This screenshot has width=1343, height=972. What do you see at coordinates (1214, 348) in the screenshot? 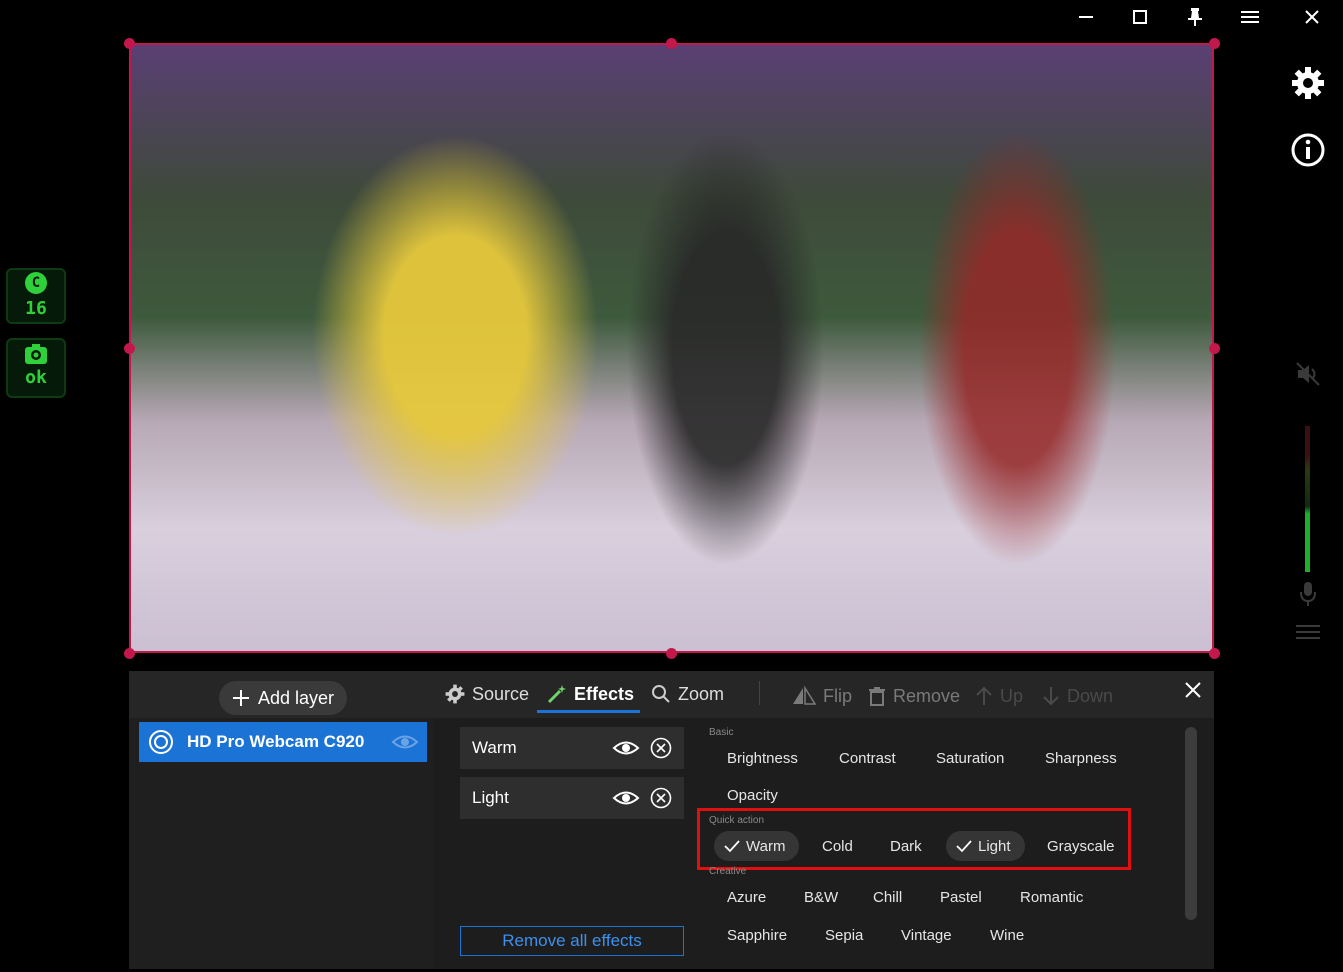
I see `resize-handle-r` at bounding box center [1214, 348].